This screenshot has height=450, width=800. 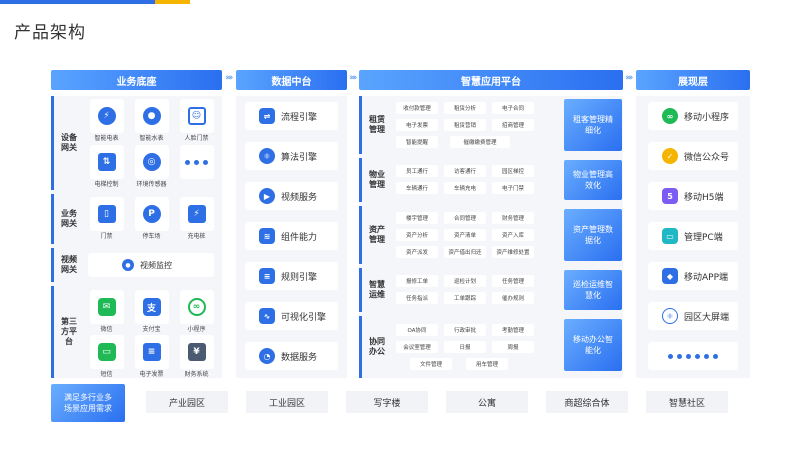 What do you see at coordinates (513, 281) in the screenshot?
I see `chip: 任务管理` at bounding box center [513, 281].